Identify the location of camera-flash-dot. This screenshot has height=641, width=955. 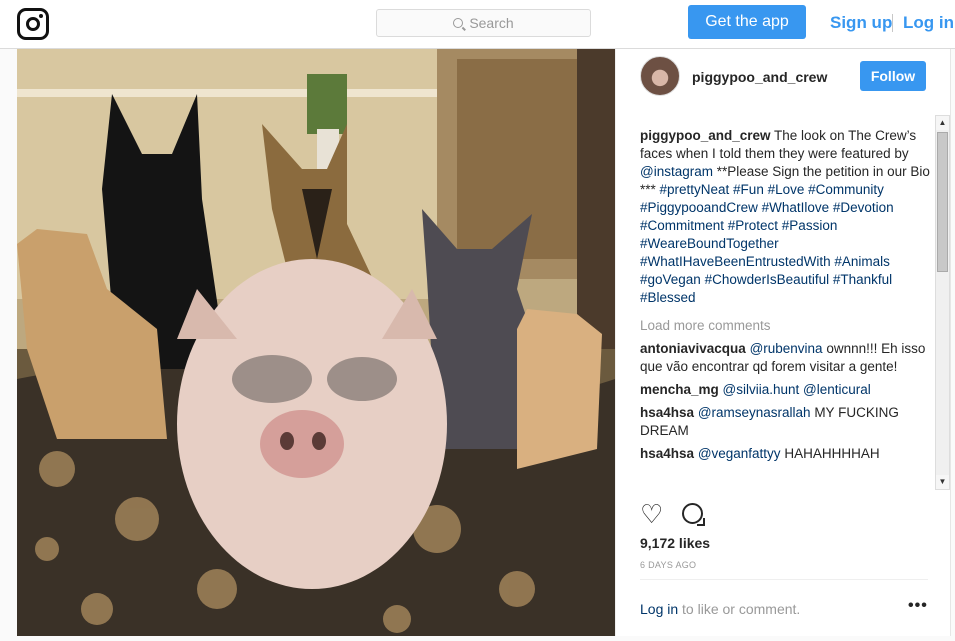
(41, 16).